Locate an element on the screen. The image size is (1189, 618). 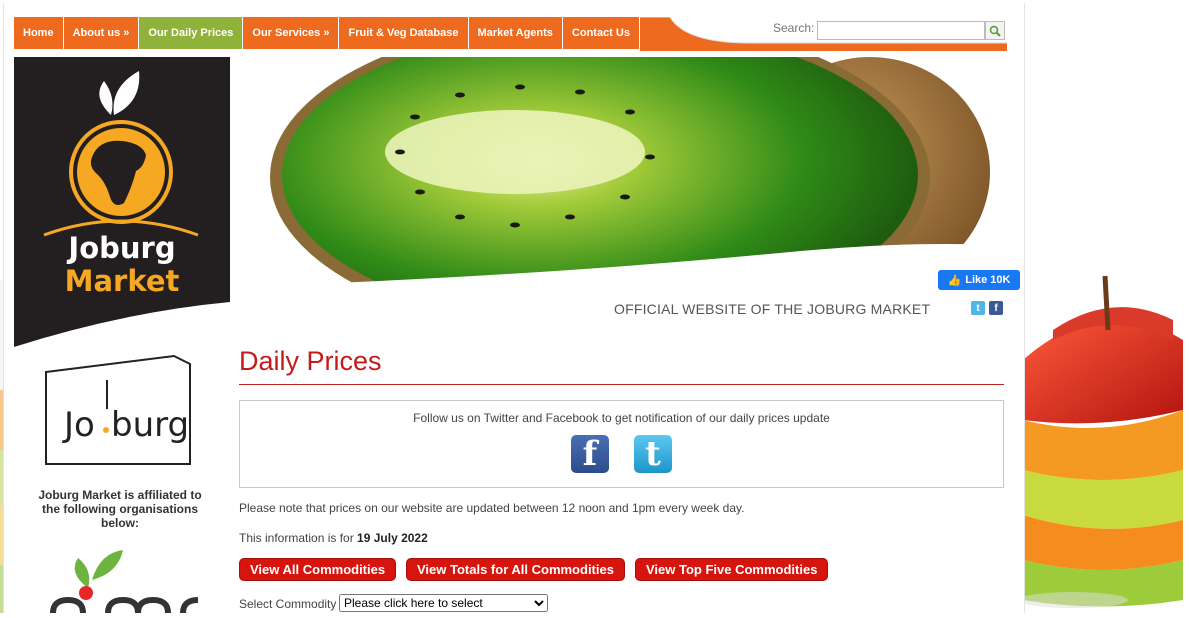
facebook-large-icon: f is located at coordinates (590, 454).